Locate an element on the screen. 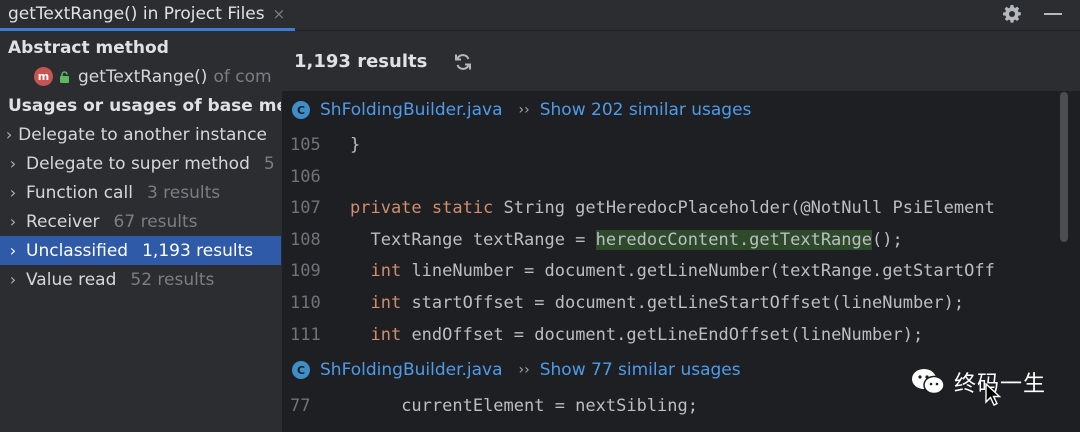 The width and height of the screenshot is (1080, 432). group-label: Value read is located at coordinates (71, 279).